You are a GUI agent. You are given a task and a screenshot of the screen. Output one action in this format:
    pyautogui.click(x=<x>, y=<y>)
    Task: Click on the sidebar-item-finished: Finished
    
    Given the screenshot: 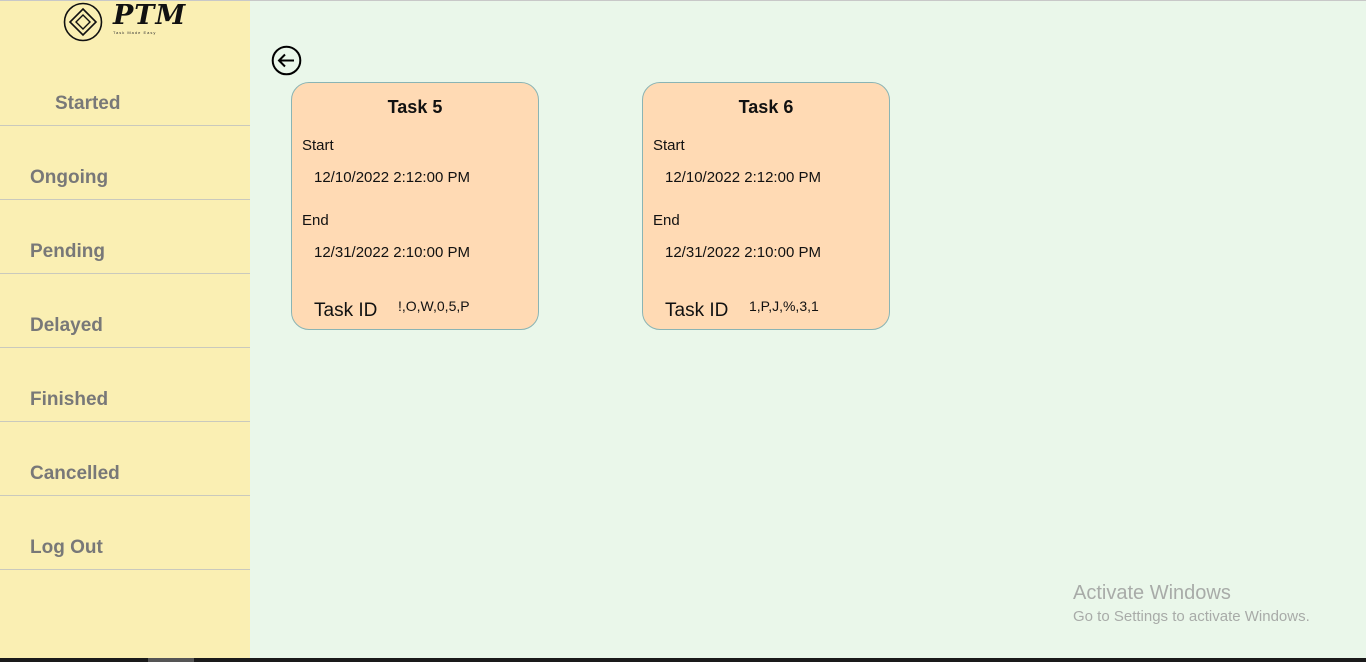 What is the action you would take?
    pyautogui.click(x=125, y=385)
    